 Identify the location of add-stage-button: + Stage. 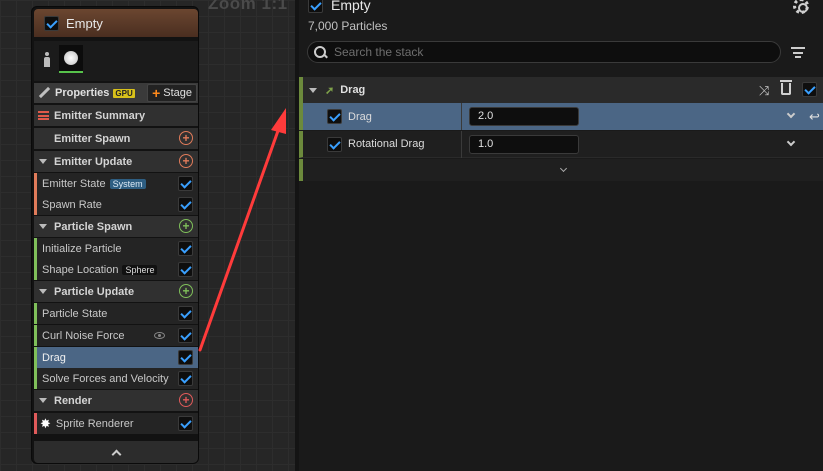
(172, 93).